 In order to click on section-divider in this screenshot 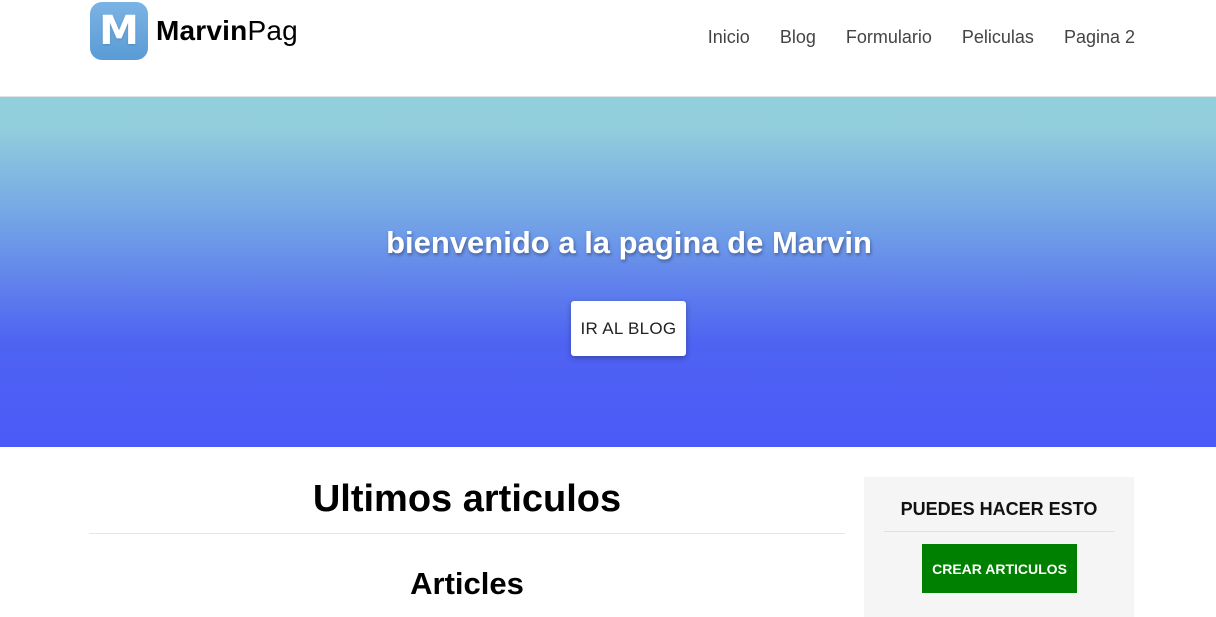, I will do `click(467, 533)`.